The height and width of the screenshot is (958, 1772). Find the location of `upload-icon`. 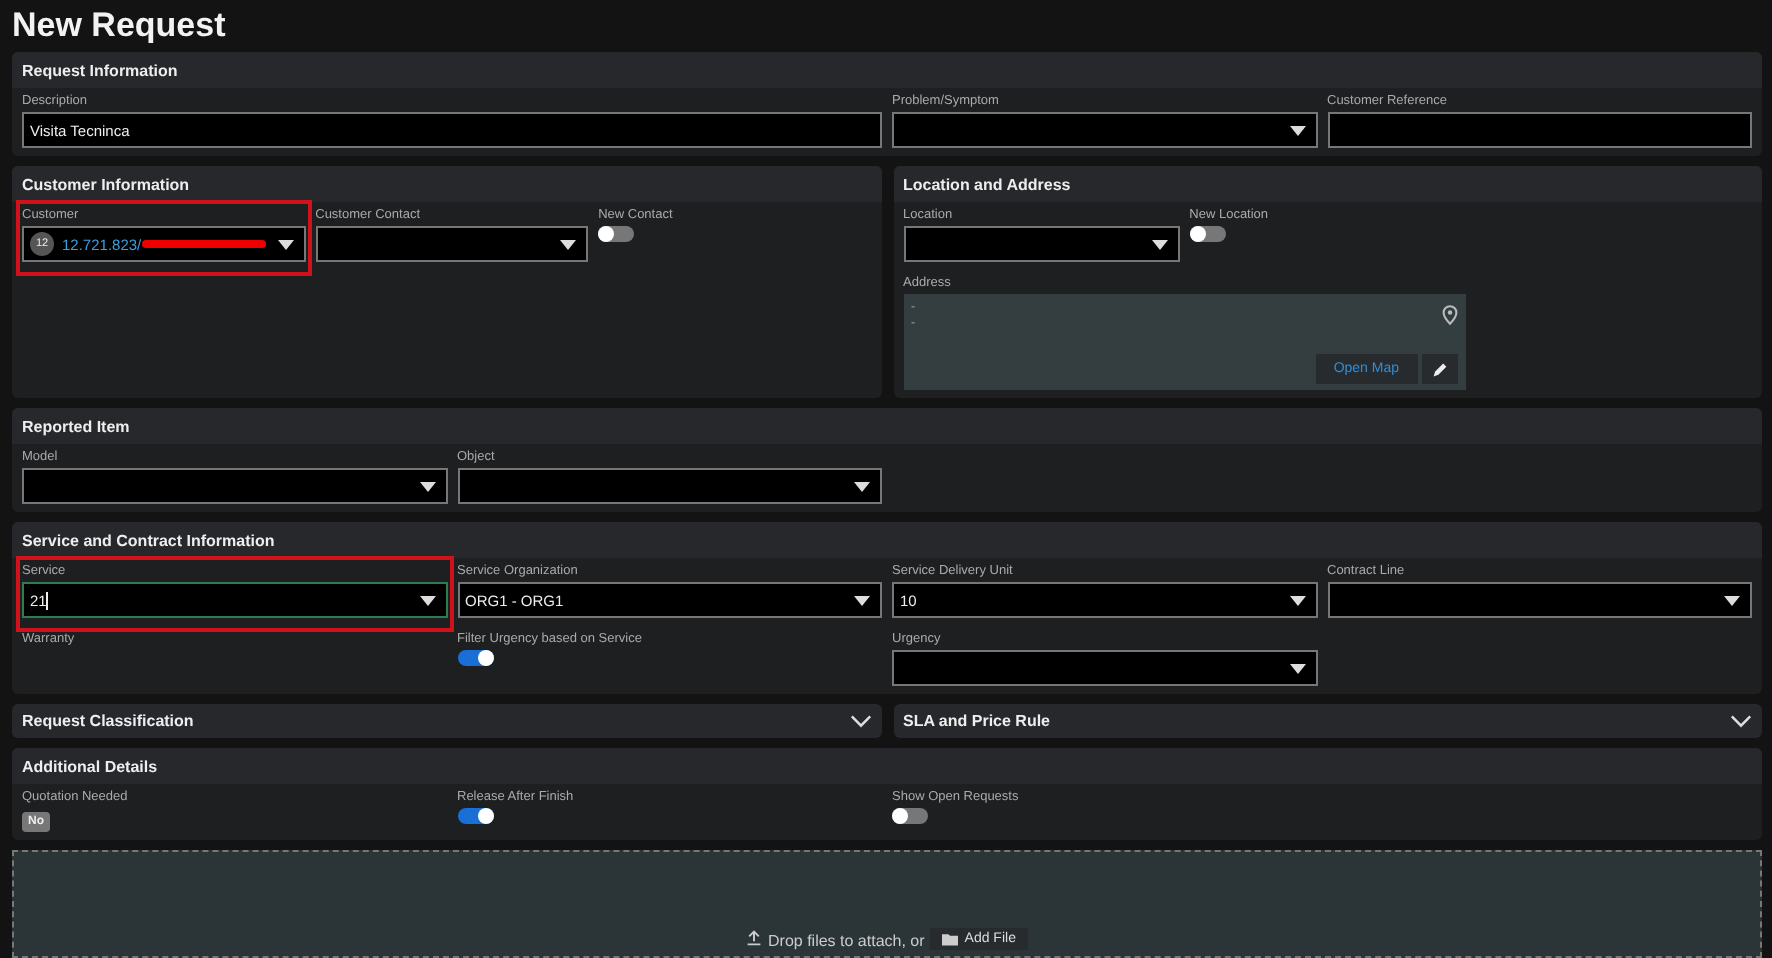

upload-icon is located at coordinates (754, 938).